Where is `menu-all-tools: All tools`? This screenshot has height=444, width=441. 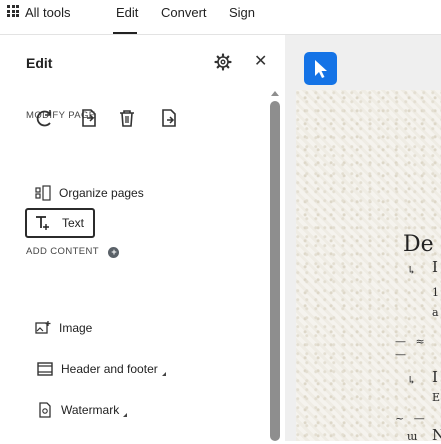
menu-all-tools: All tools is located at coordinates (48, 12).